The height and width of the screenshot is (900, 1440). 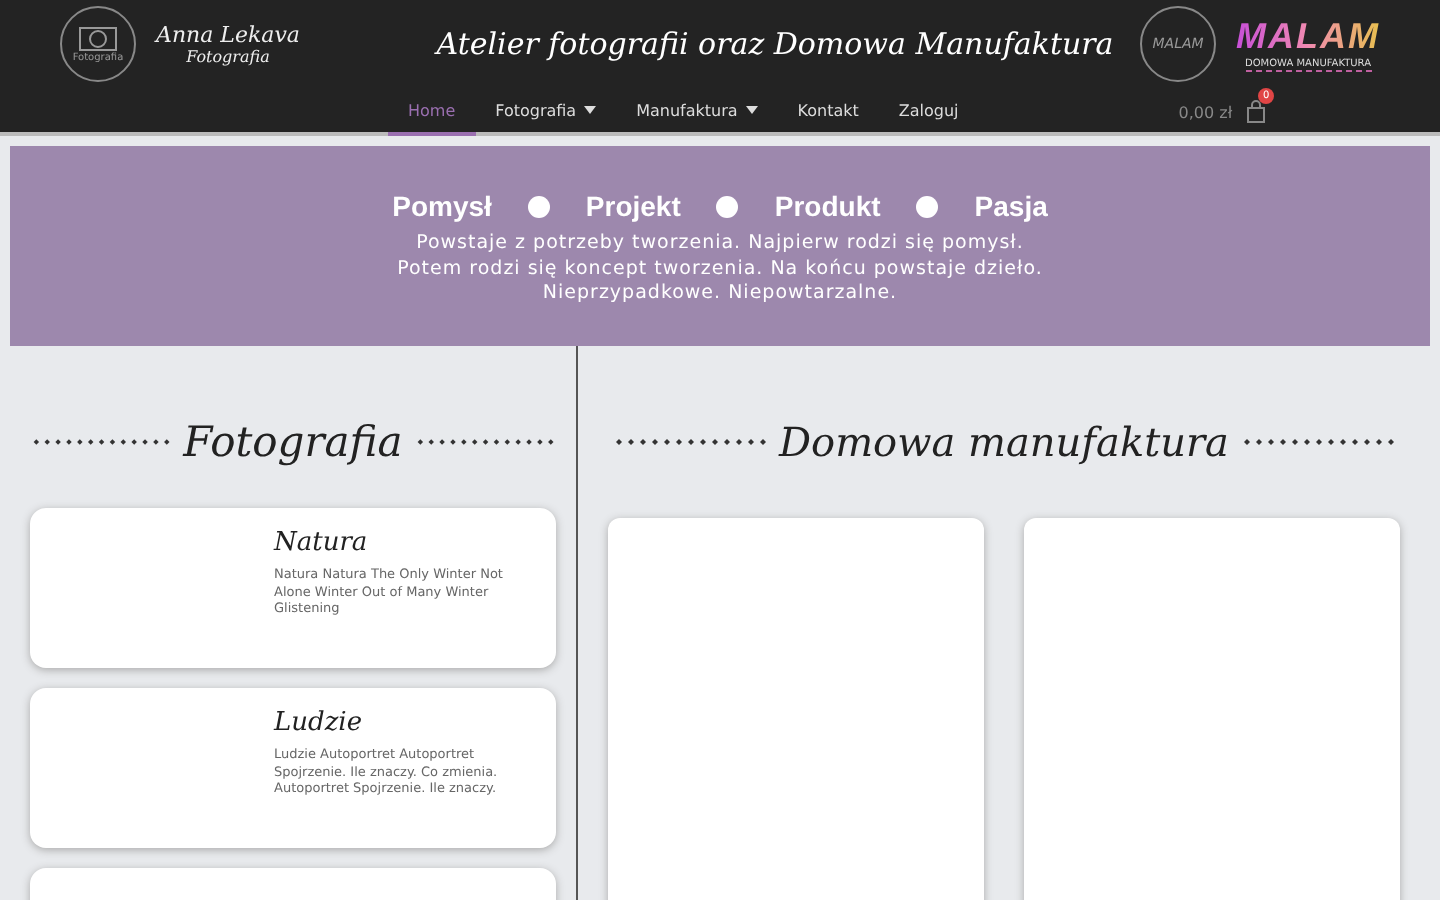 I want to click on bag-icon, so click(x=1256, y=112).